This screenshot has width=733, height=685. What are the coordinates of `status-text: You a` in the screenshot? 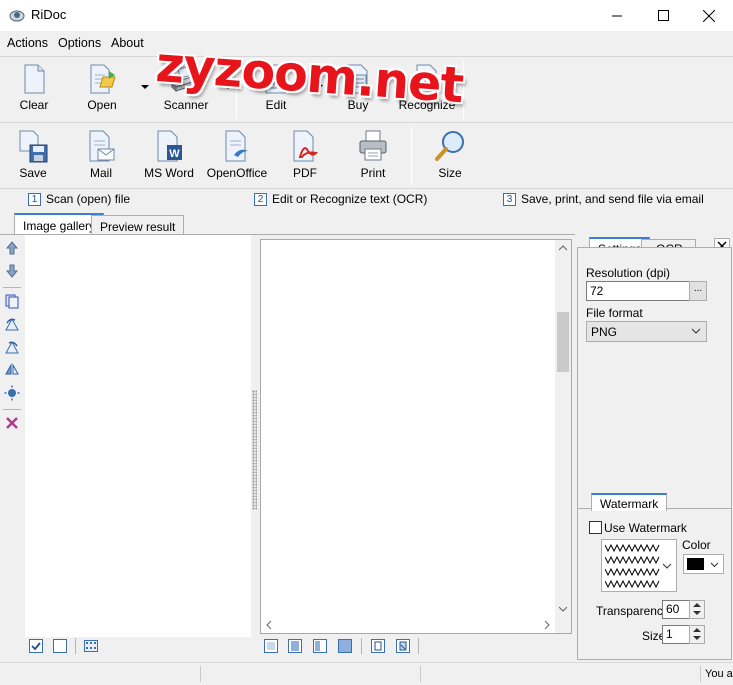 It's located at (719, 674).